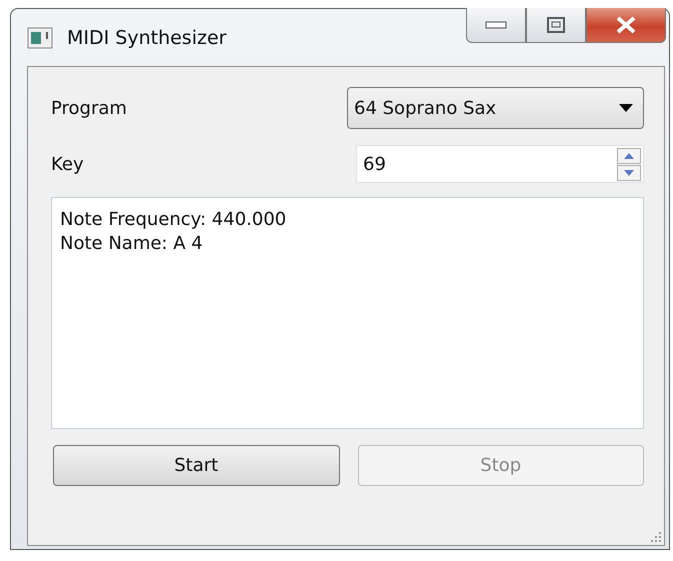  Describe the element at coordinates (655, 536) in the screenshot. I see `resize-grip-icon` at that location.